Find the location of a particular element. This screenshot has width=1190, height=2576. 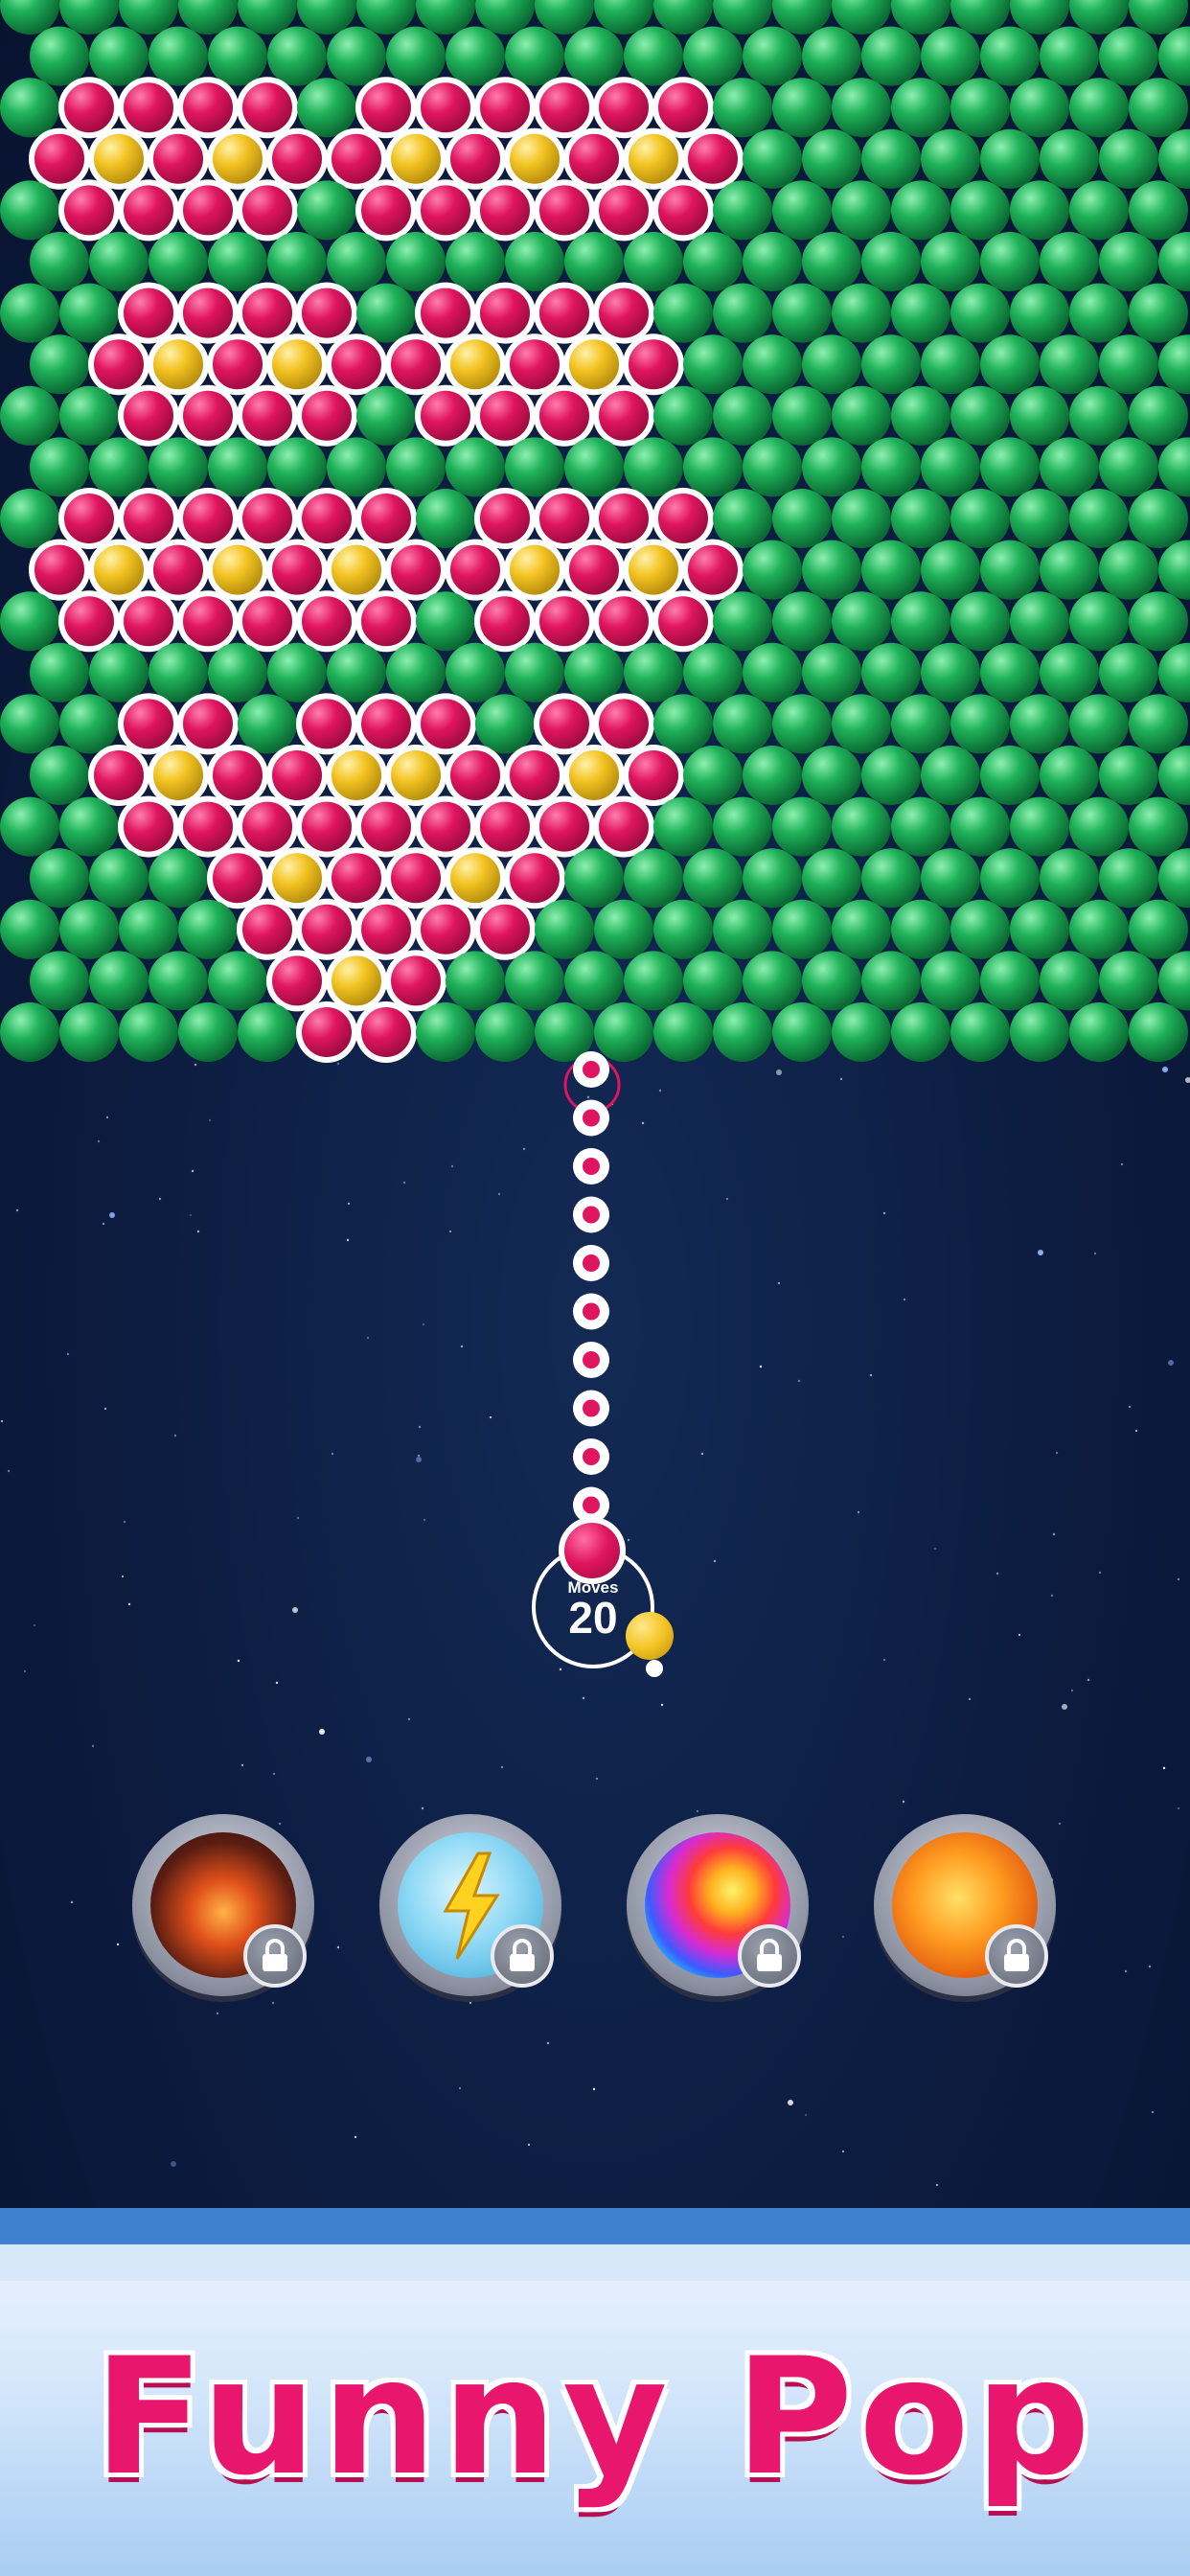

next-bubble is located at coordinates (650, 1636).